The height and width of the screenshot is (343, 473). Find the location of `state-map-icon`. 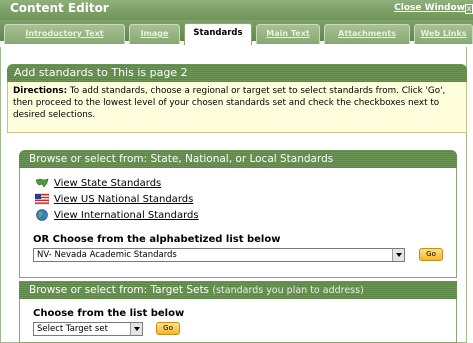

state-map-icon is located at coordinates (42, 183).